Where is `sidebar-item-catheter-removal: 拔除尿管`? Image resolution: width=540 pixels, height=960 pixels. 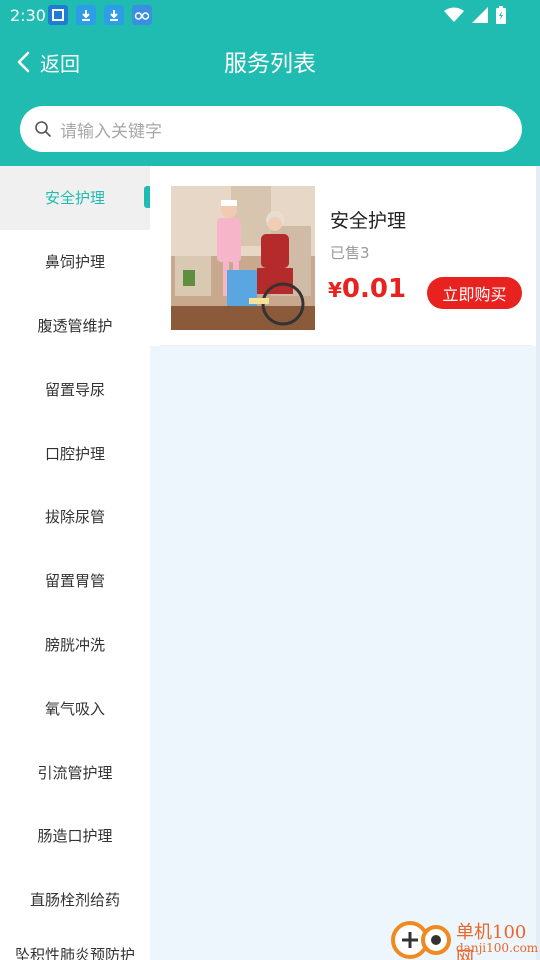
sidebar-item-catheter-removal: 拔除尿管 is located at coordinates (75, 517).